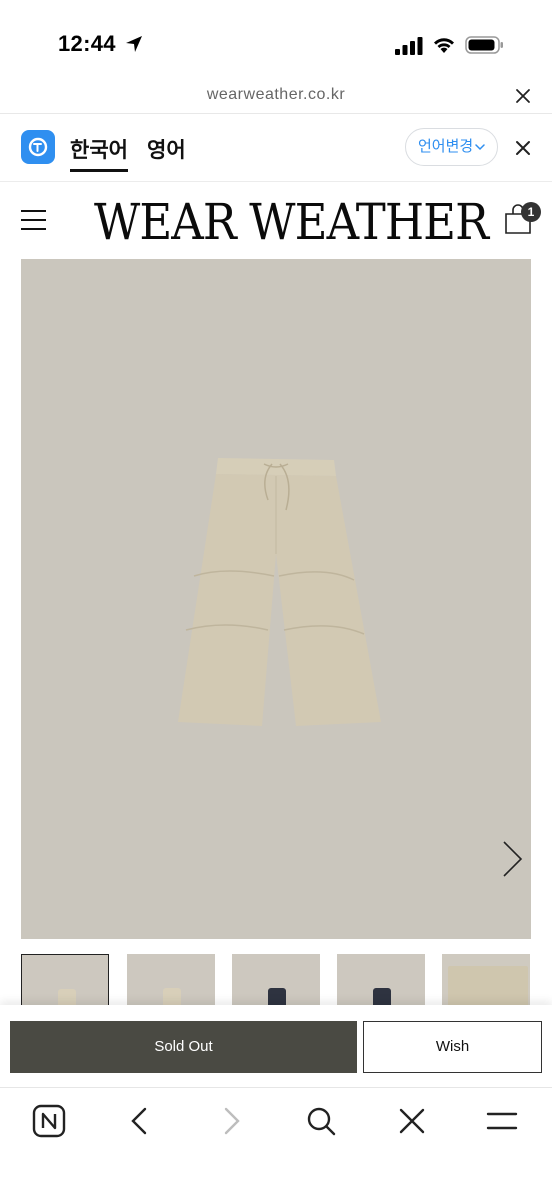 The height and width of the screenshot is (1200, 552). What do you see at coordinates (531, 212) in the screenshot?
I see `cart-count-badge: 1` at bounding box center [531, 212].